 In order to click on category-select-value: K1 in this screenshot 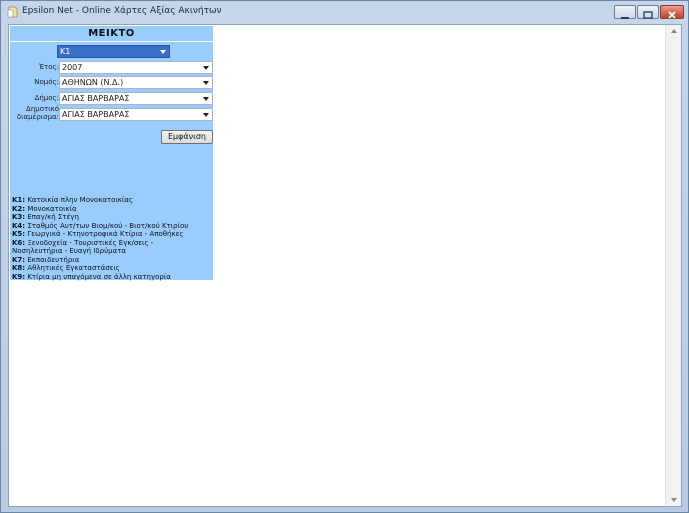, I will do `click(108, 51)`.